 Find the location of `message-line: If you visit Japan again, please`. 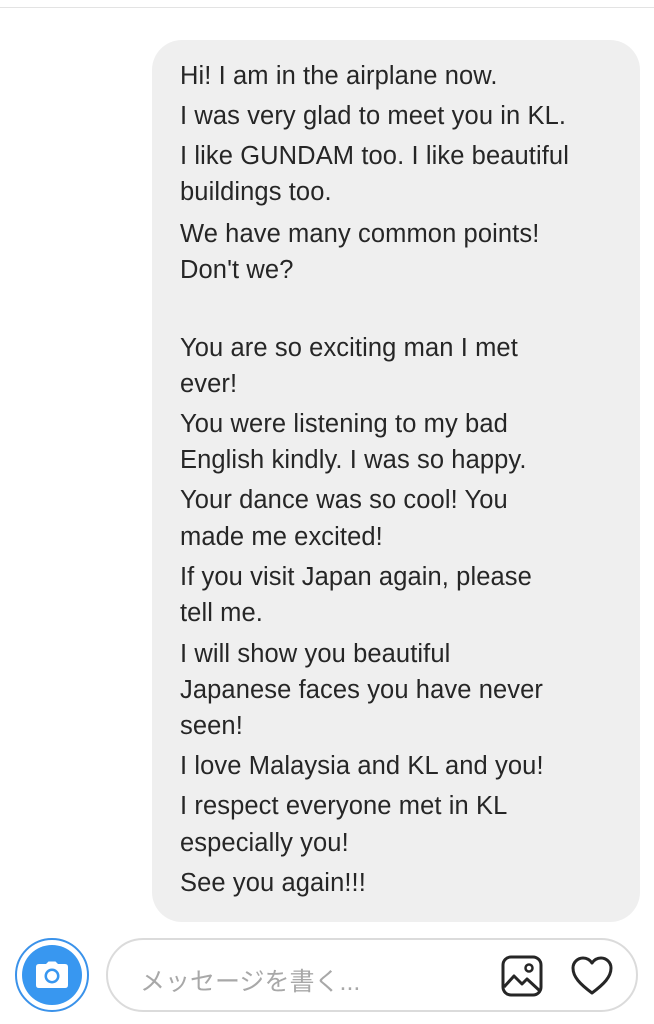

message-line: If you visit Japan again, please is located at coordinates (356, 577).